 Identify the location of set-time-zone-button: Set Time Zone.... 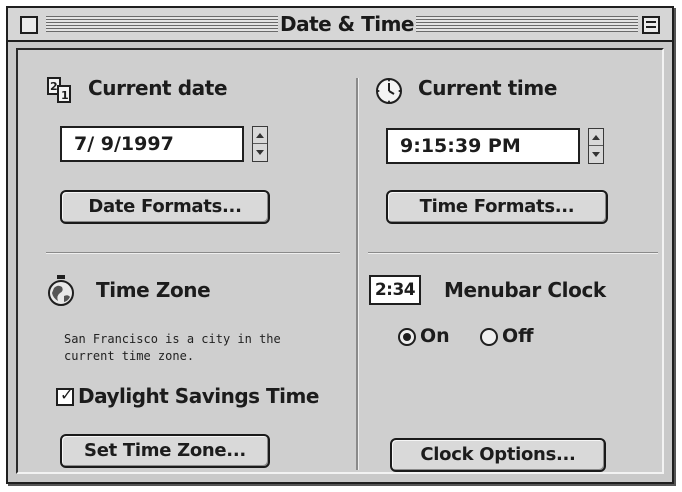
(165, 451).